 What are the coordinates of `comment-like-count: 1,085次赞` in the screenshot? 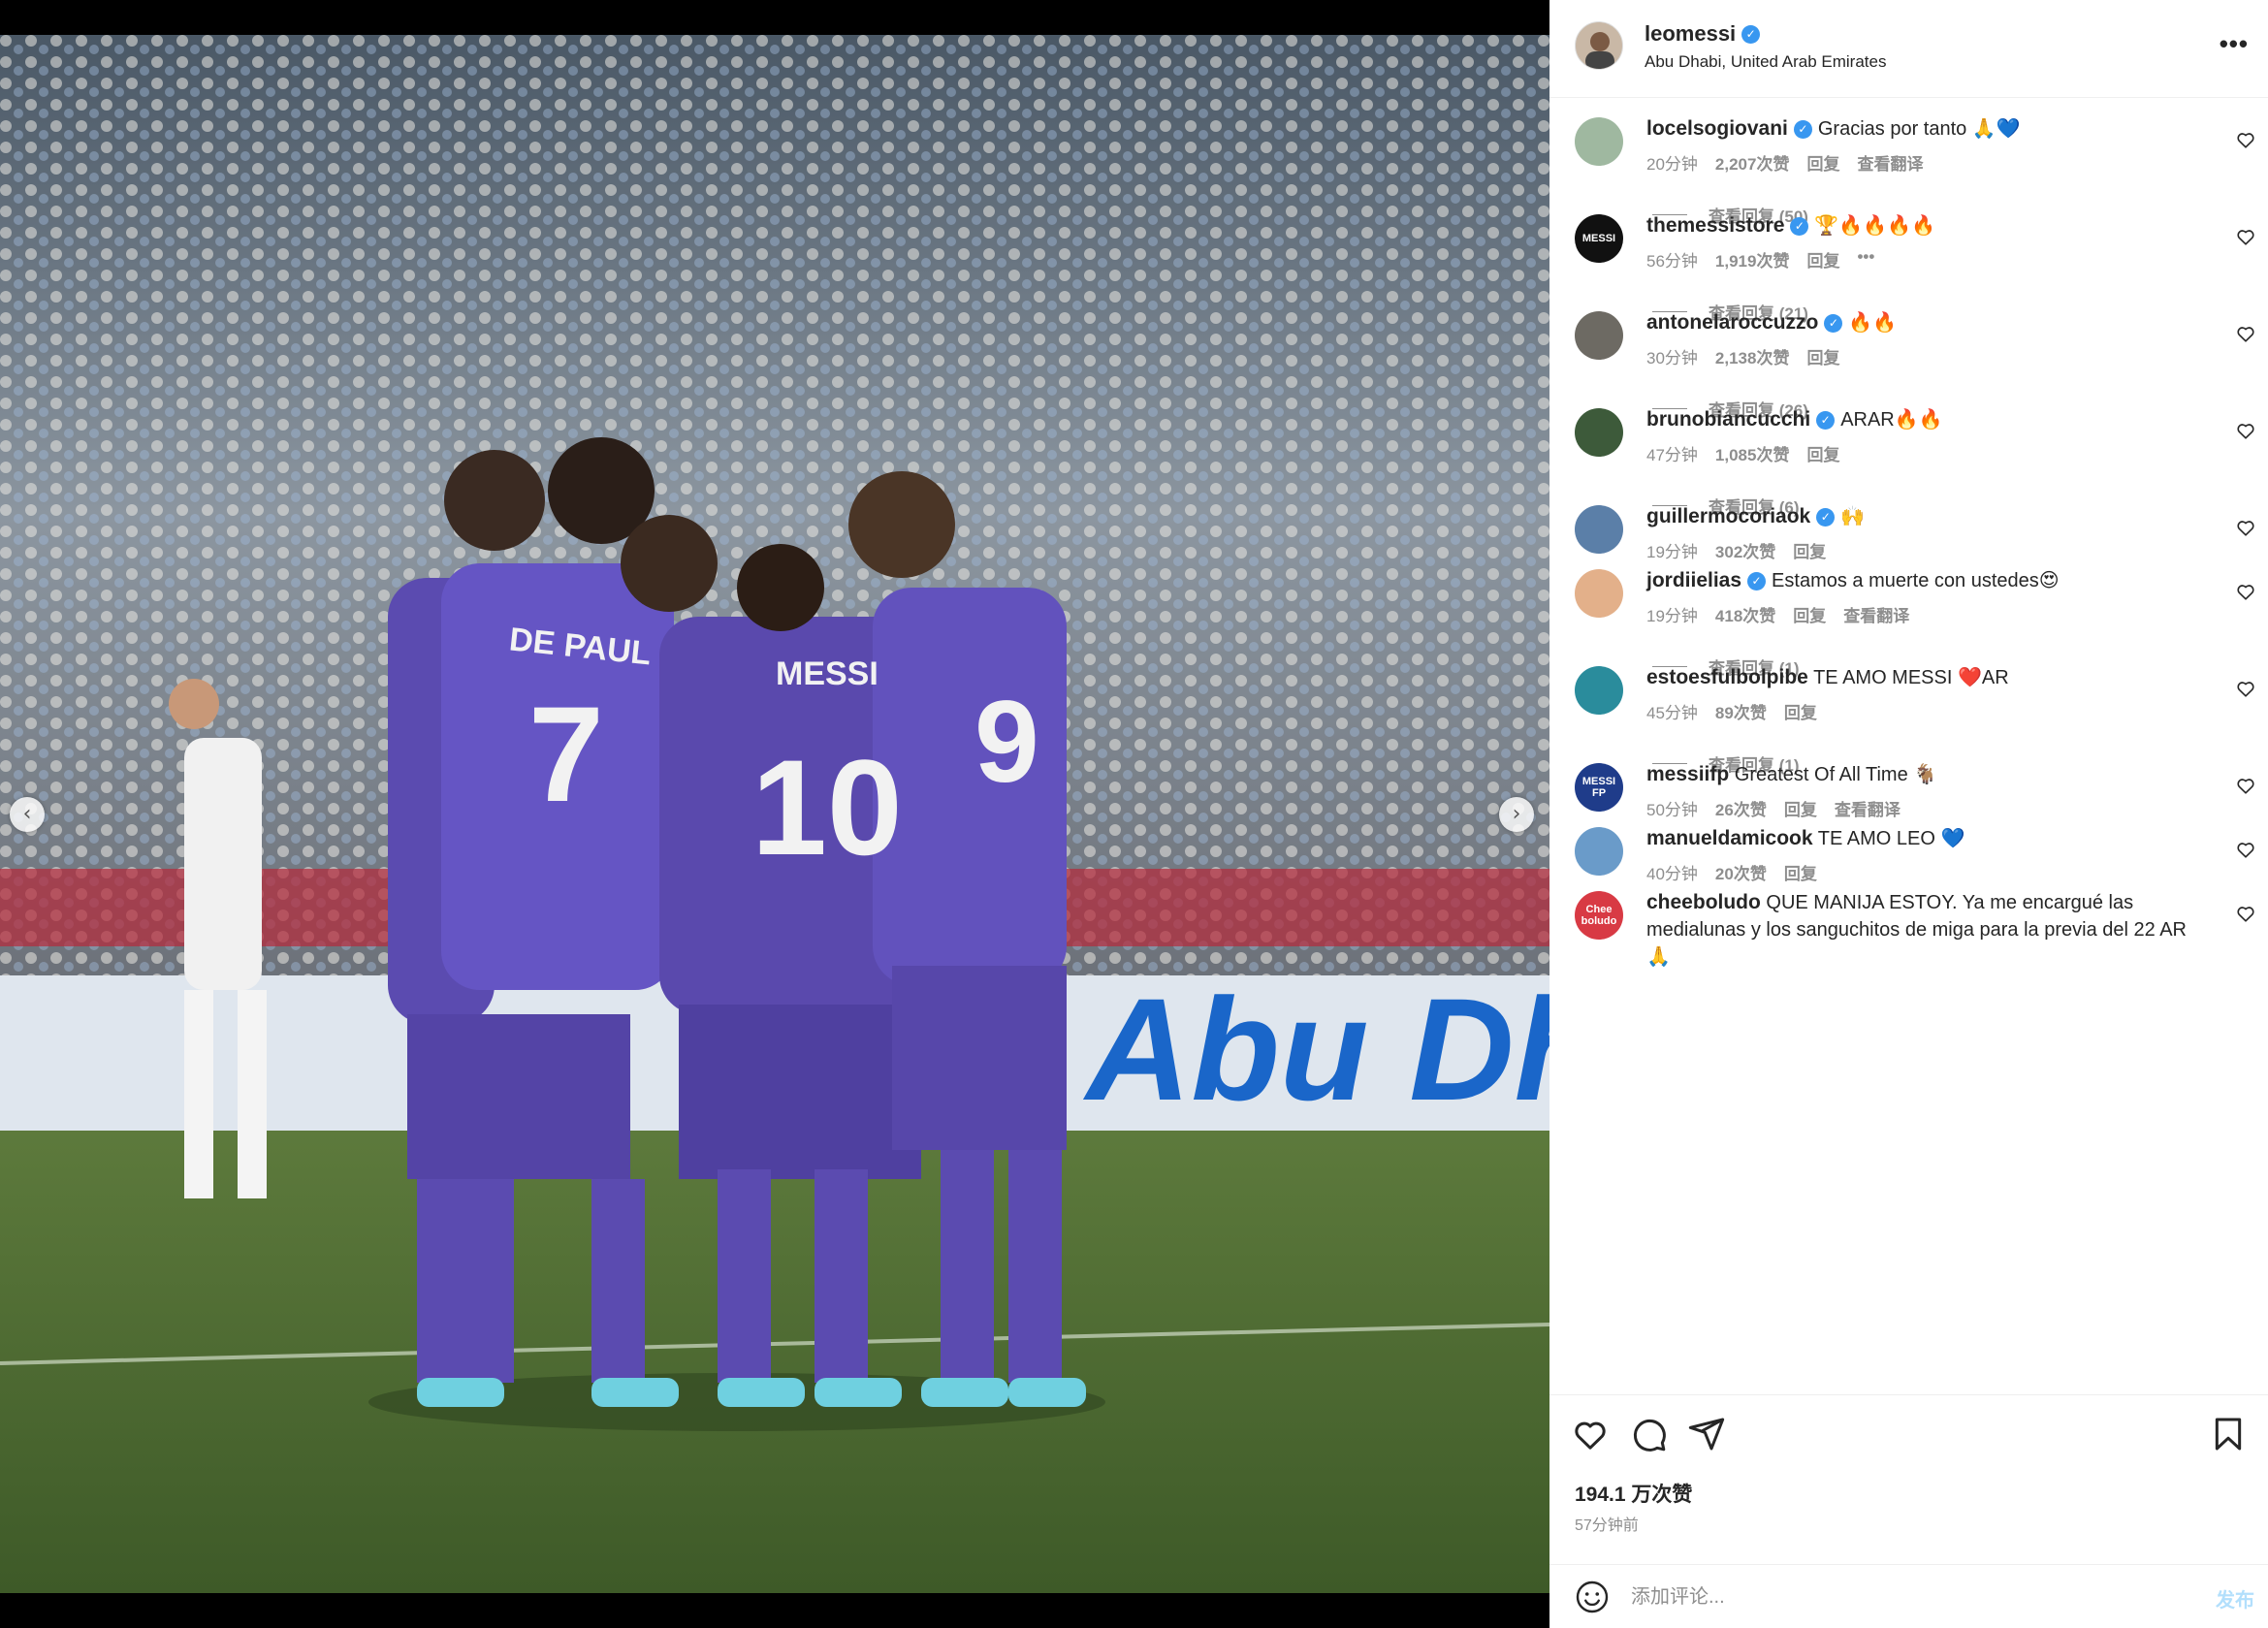 It's located at (1752, 453).